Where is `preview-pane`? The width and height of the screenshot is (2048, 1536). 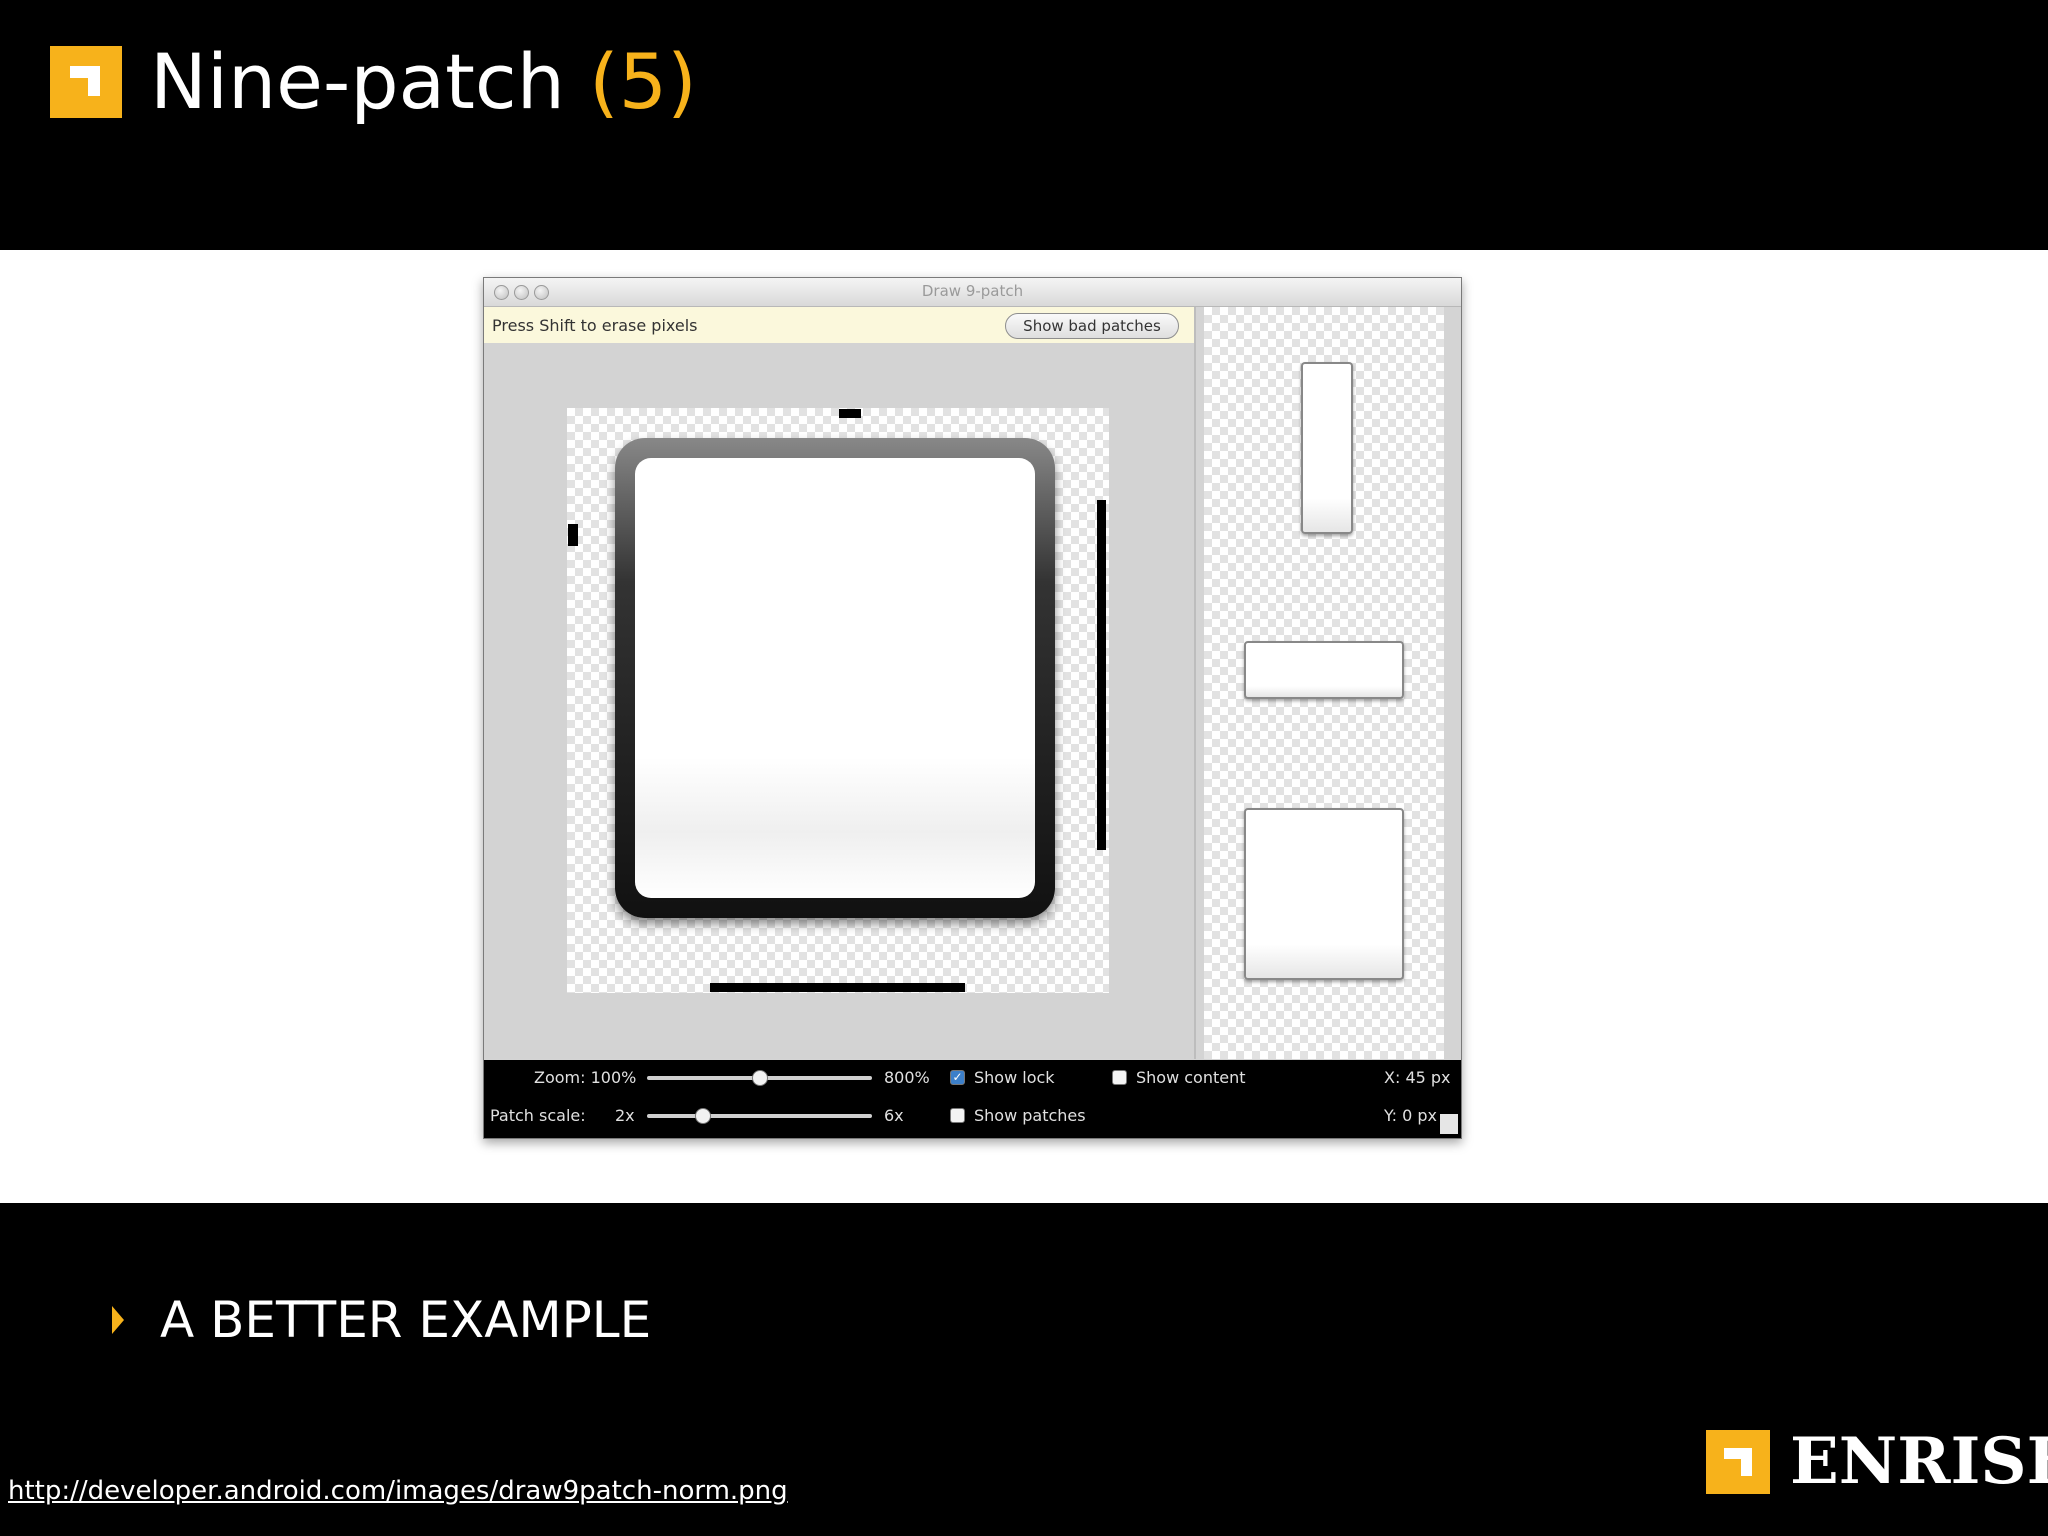
preview-pane is located at coordinates (1324, 683).